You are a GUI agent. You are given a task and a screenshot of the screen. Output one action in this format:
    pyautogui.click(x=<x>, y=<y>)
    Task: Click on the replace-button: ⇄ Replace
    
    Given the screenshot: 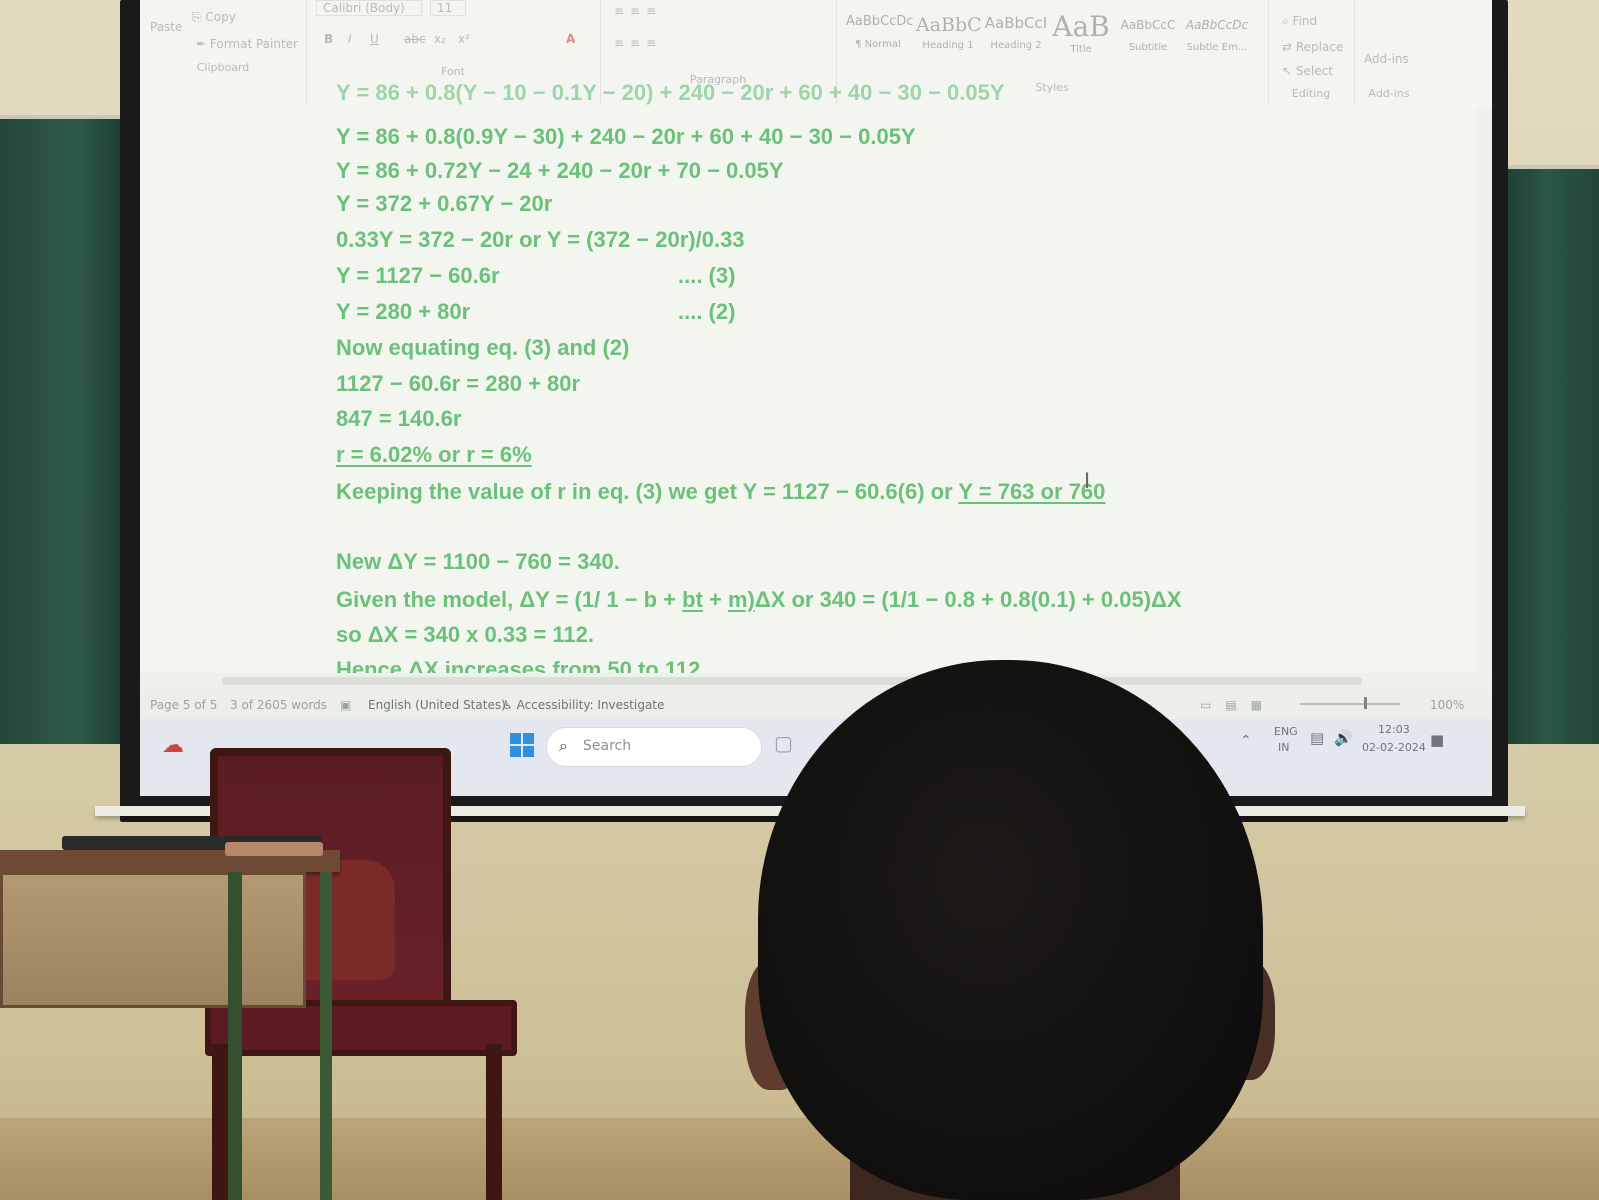 What is the action you would take?
    pyautogui.click(x=1312, y=47)
    